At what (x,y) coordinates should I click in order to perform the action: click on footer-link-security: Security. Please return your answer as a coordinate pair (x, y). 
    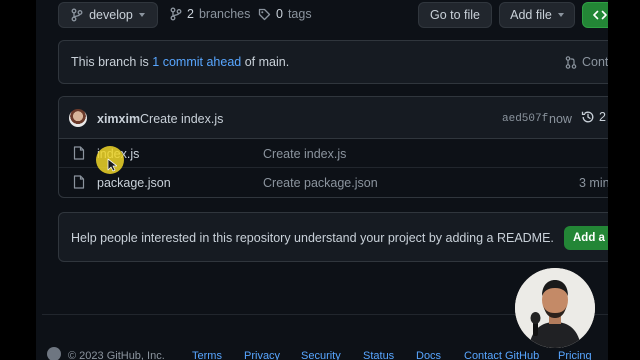
    Looking at the image, I should click on (321, 355).